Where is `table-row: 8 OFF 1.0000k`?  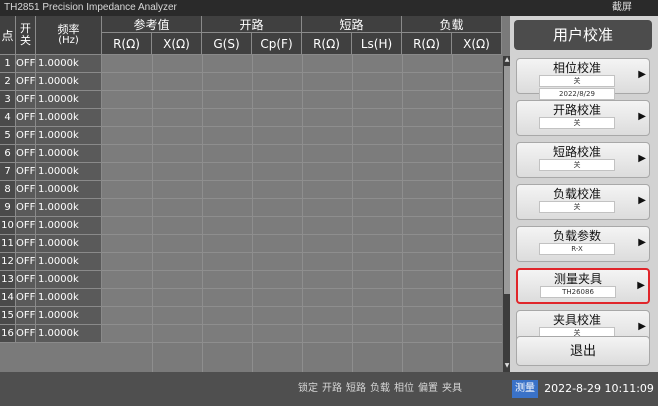 table-row: 8 OFF 1.0000k is located at coordinates (251, 190).